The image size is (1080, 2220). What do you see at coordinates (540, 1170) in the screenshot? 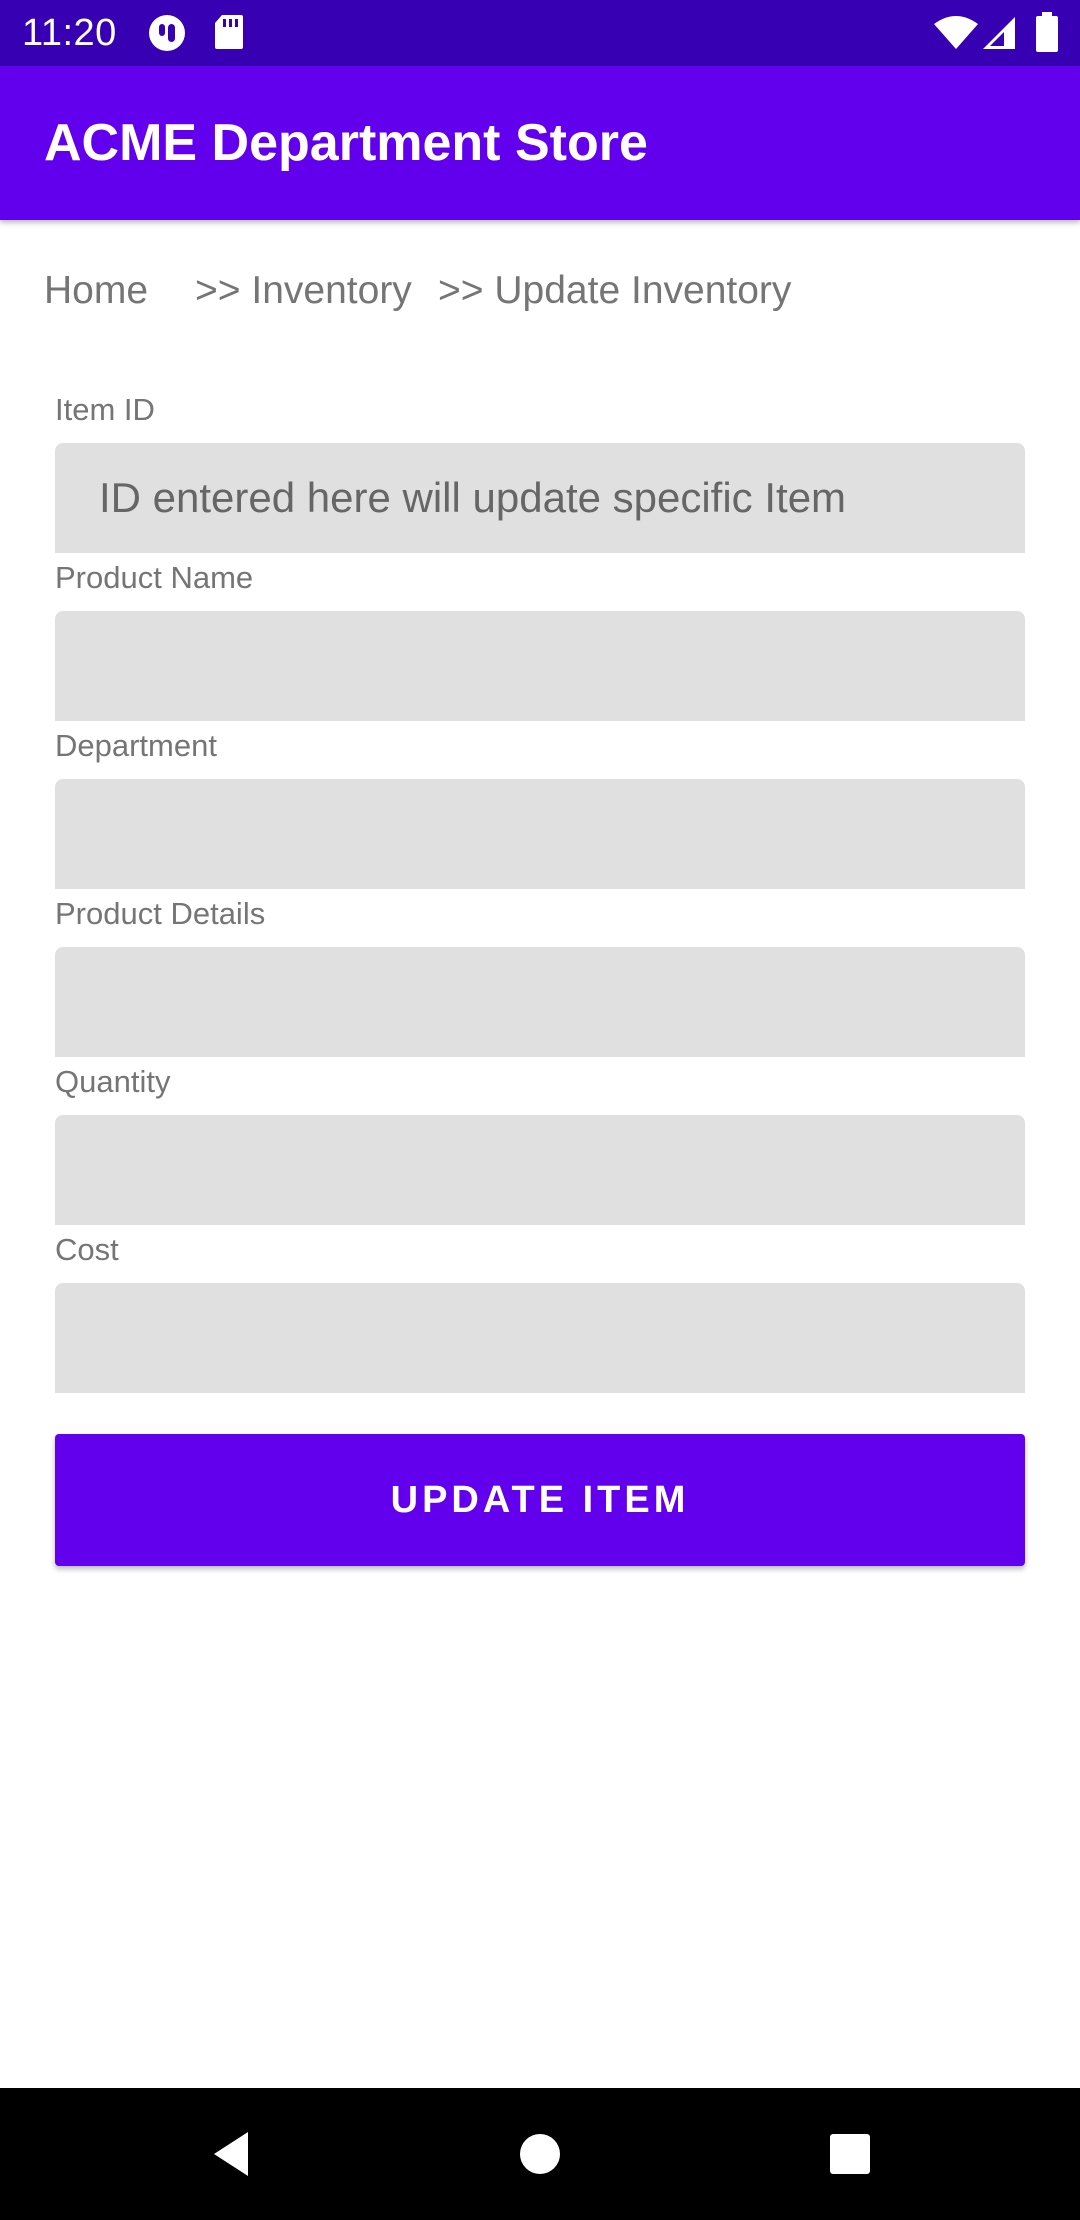
I see `quantity-input` at bounding box center [540, 1170].